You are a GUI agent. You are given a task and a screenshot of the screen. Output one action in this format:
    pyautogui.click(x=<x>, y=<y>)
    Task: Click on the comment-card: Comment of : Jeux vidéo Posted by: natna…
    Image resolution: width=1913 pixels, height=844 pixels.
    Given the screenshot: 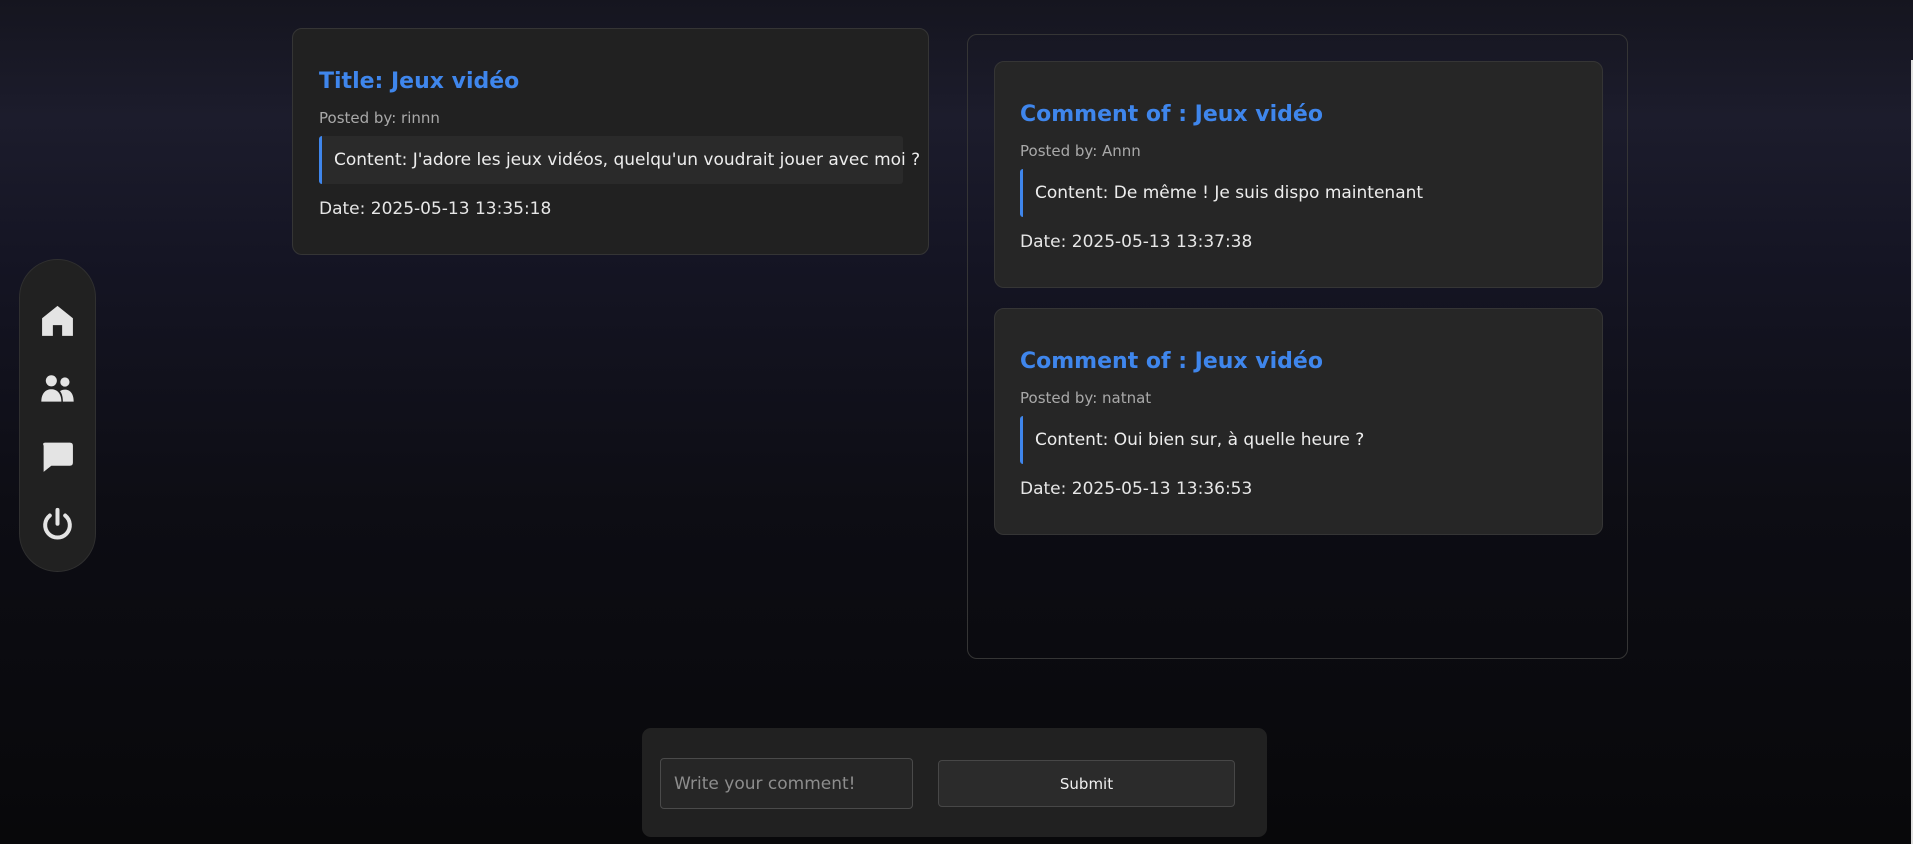 What is the action you would take?
    pyautogui.click(x=1298, y=421)
    